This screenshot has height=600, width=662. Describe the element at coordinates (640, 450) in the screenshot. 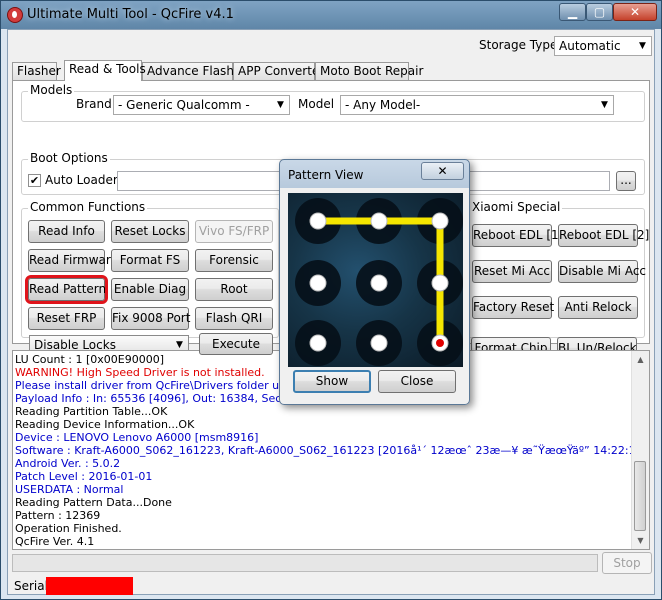

I see `log-scrollbar: ▲ ▼` at that location.